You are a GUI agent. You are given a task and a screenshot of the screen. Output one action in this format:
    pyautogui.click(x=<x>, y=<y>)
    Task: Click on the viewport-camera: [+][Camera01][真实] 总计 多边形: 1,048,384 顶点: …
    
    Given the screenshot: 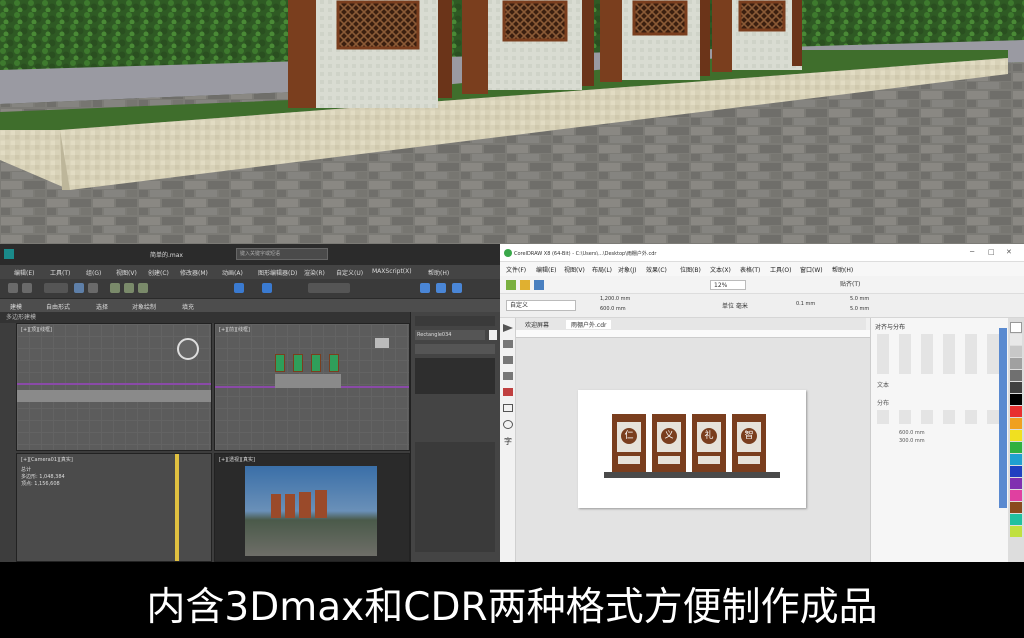 What is the action you would take?
    pyautogui.click(x=114, y=507)
    